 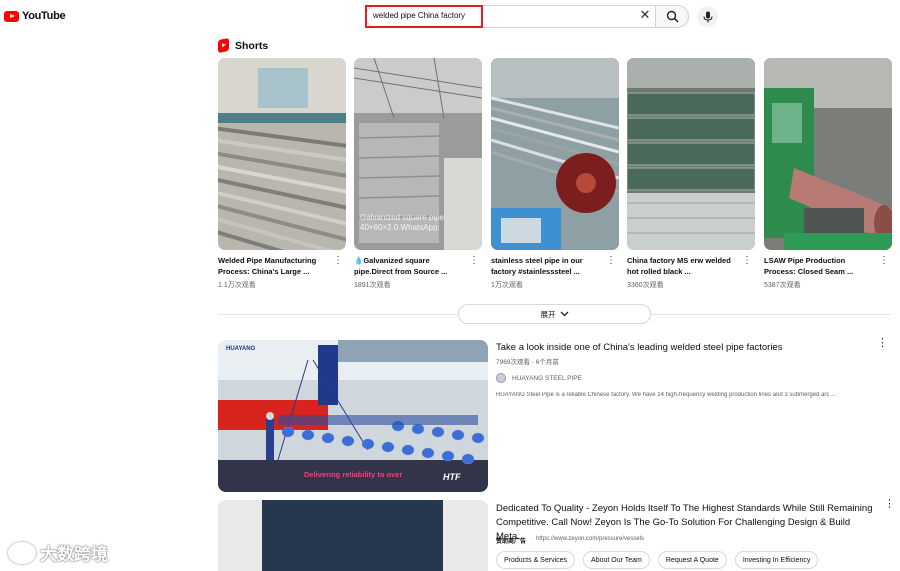 What do you see at coordinates (645, 285) in the screenshot?
I see `short-views: 3360次观看` at bounding box center [645, 285].